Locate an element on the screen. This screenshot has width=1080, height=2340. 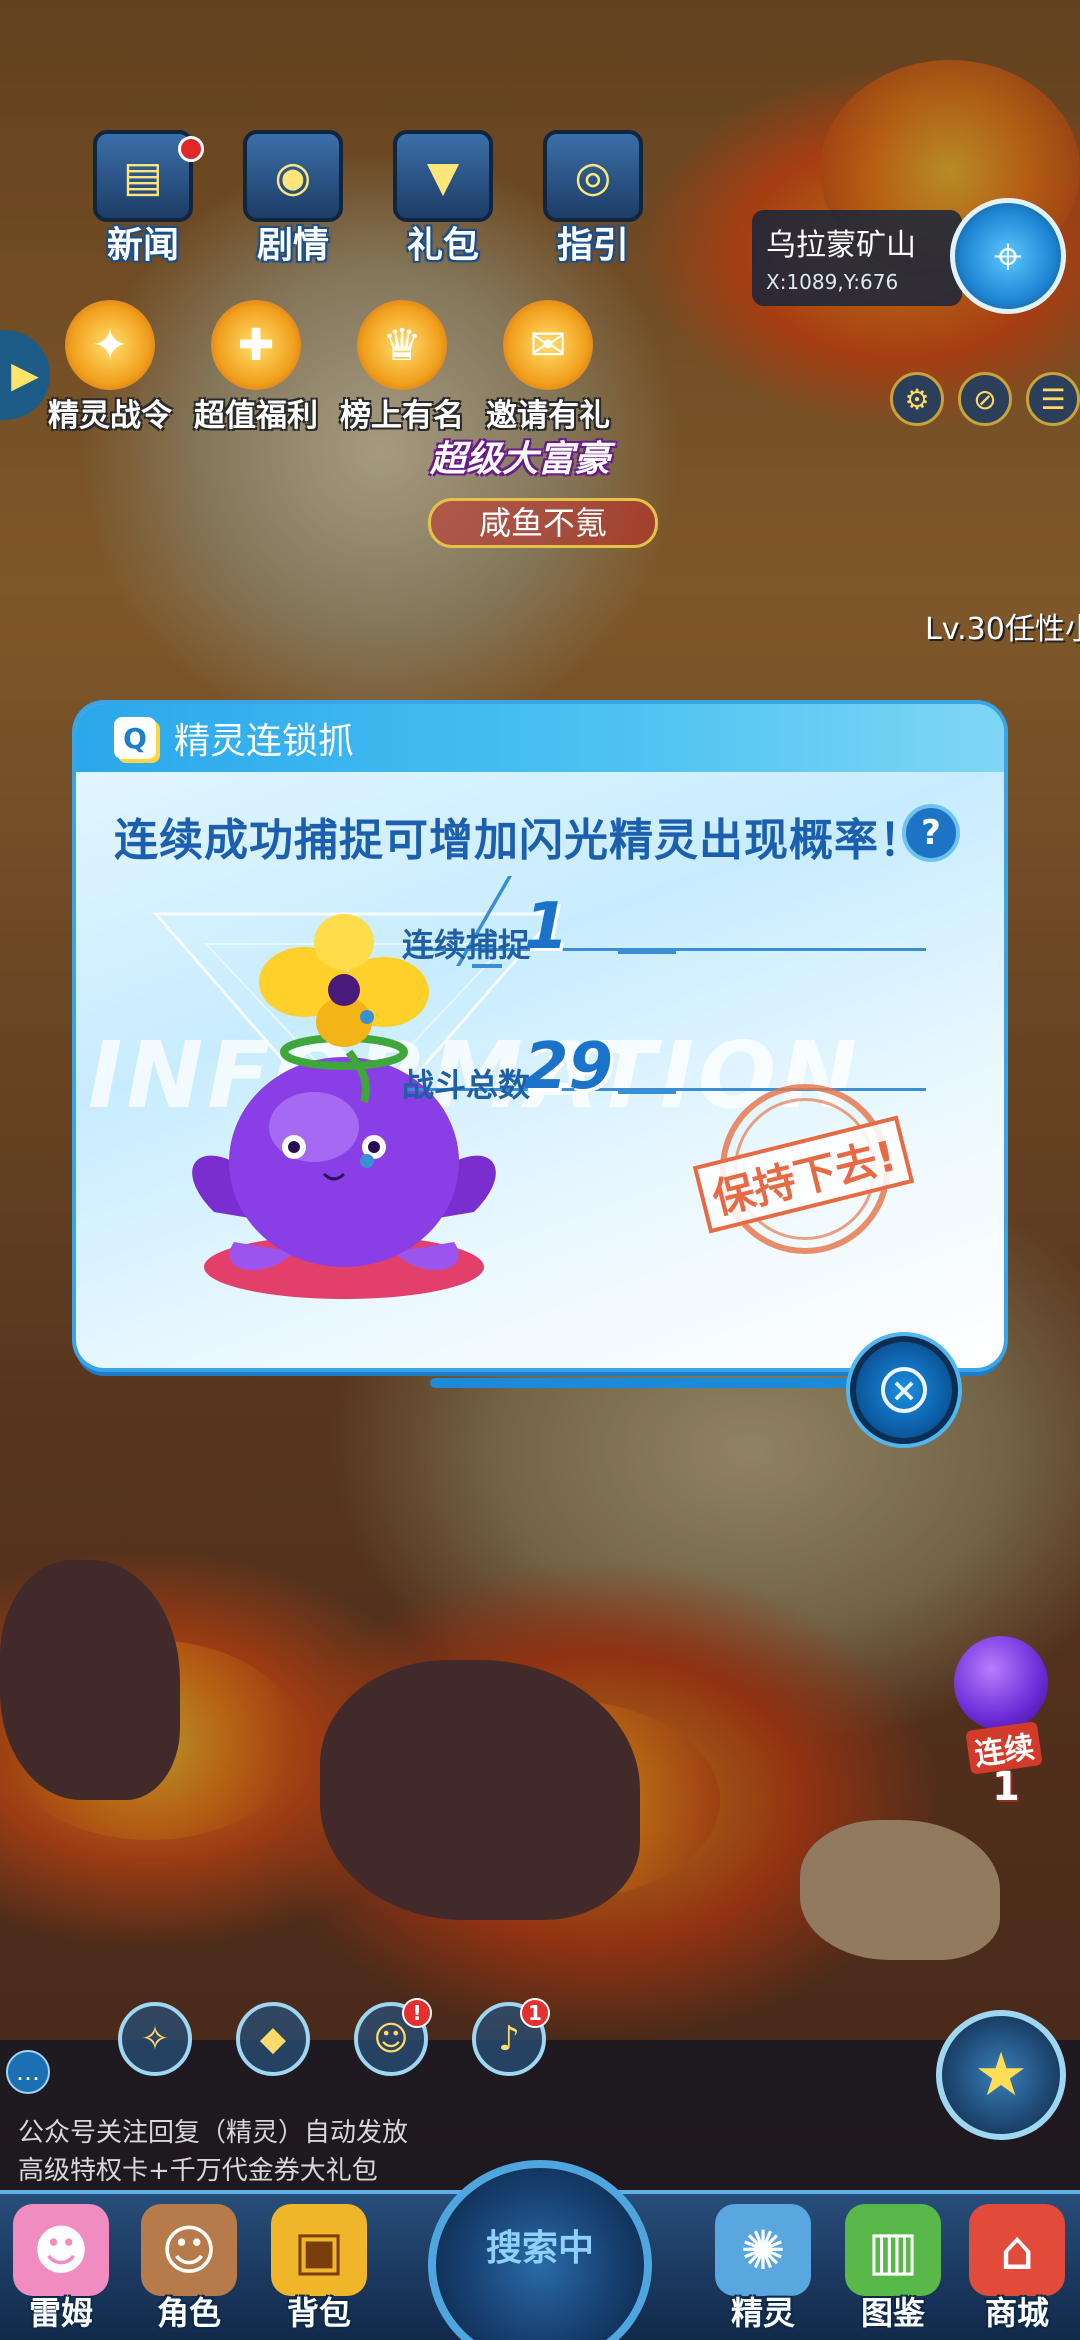
close-icon: × is located at coordinates (904, 1390).